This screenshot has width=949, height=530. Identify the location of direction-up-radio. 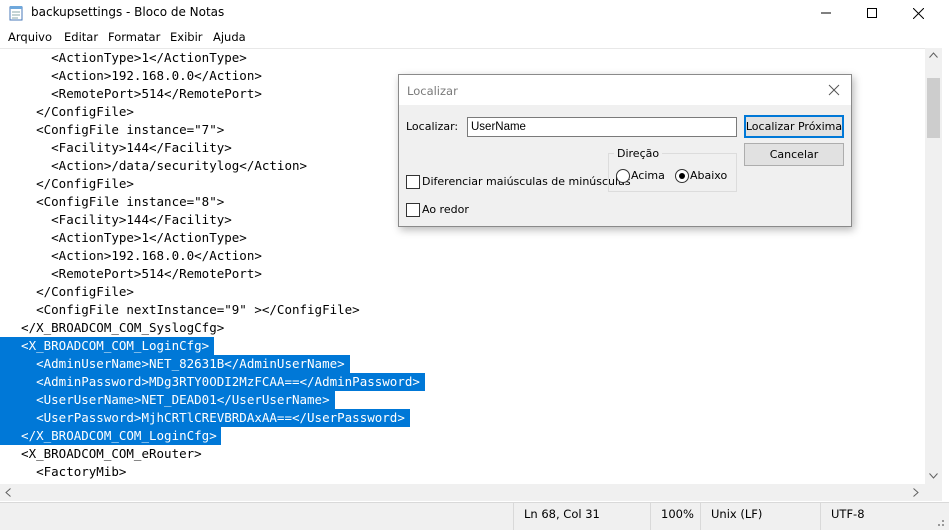
(623, 176).